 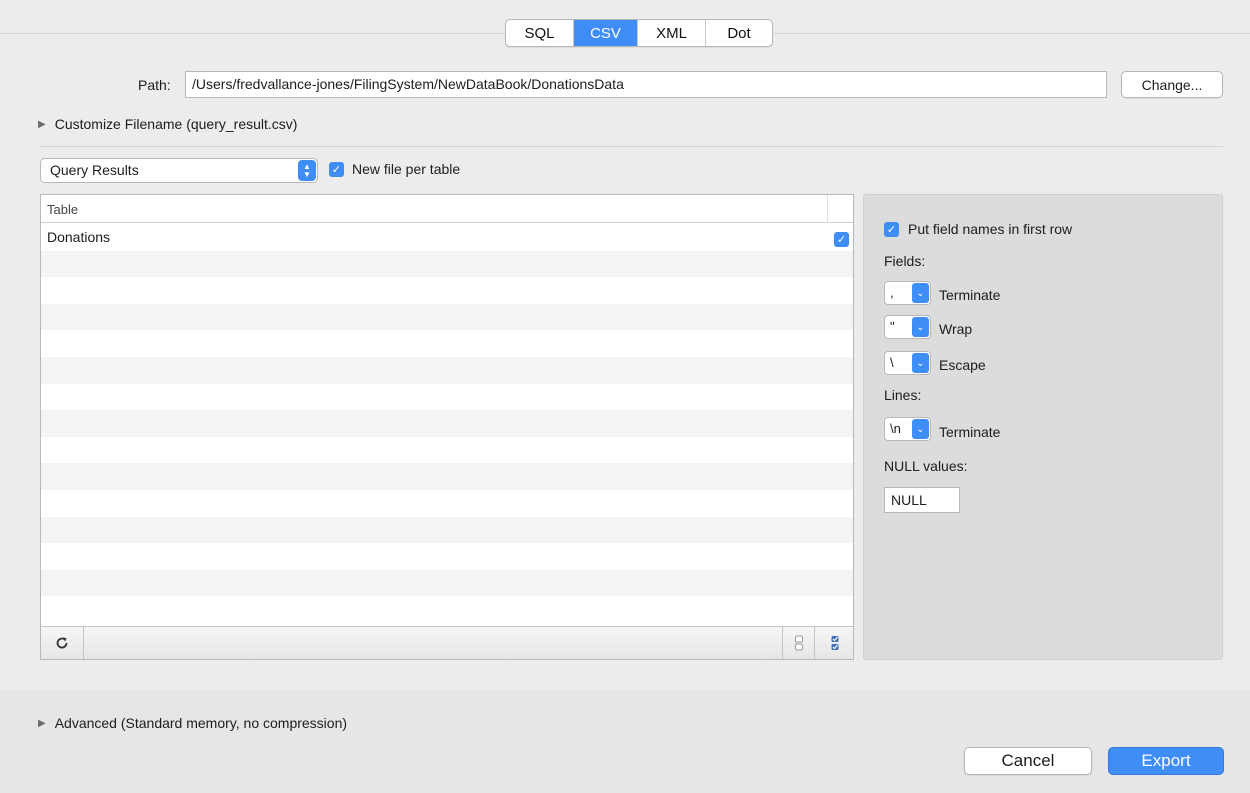 I want to click on customize-filename-label: Customize Filename (query_result.csv), so click(x=176, y=124).